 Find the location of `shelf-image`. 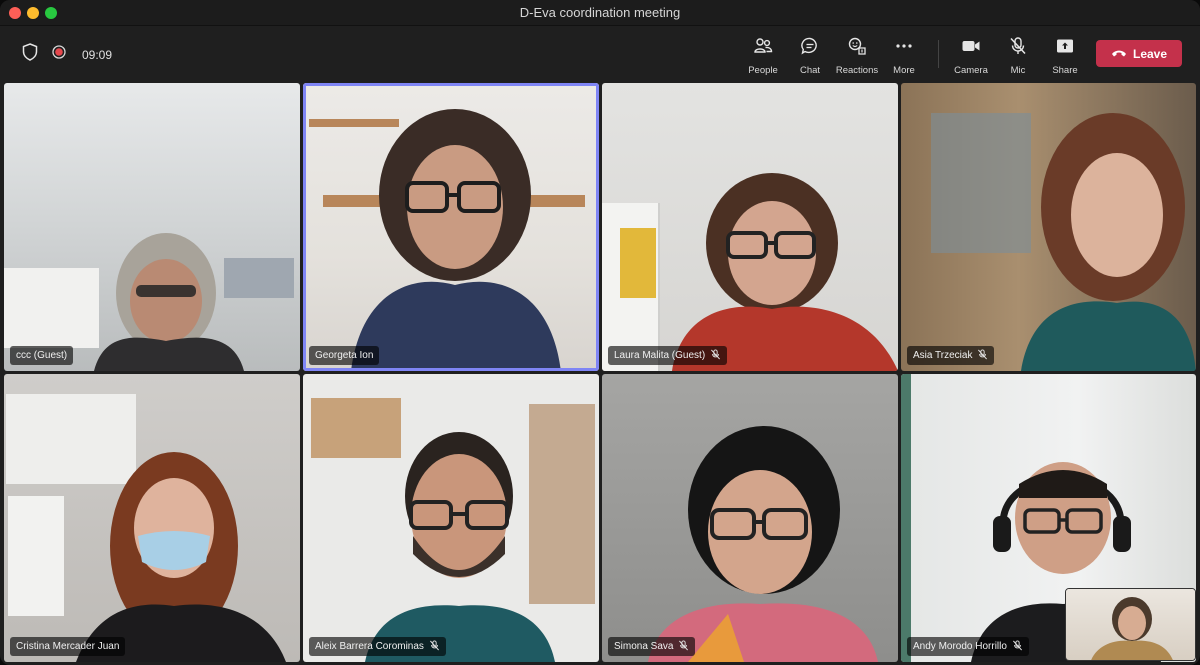

shelf-image is located at coordinates (51, 308).